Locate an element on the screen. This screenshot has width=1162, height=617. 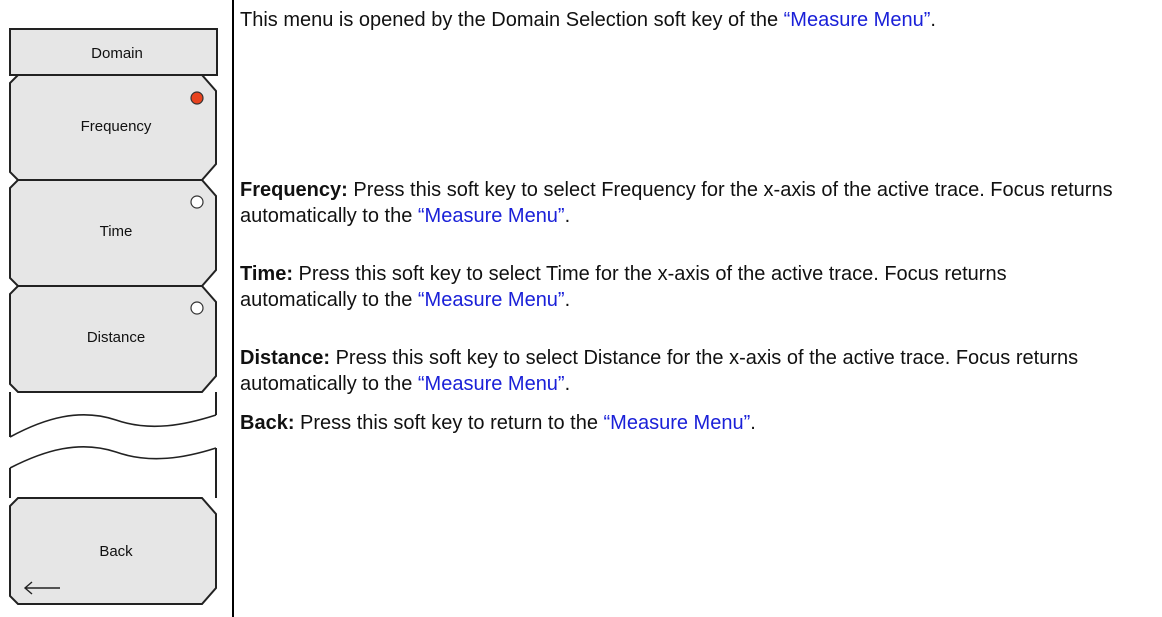
time-end: . is located at coordinates (567, 300).